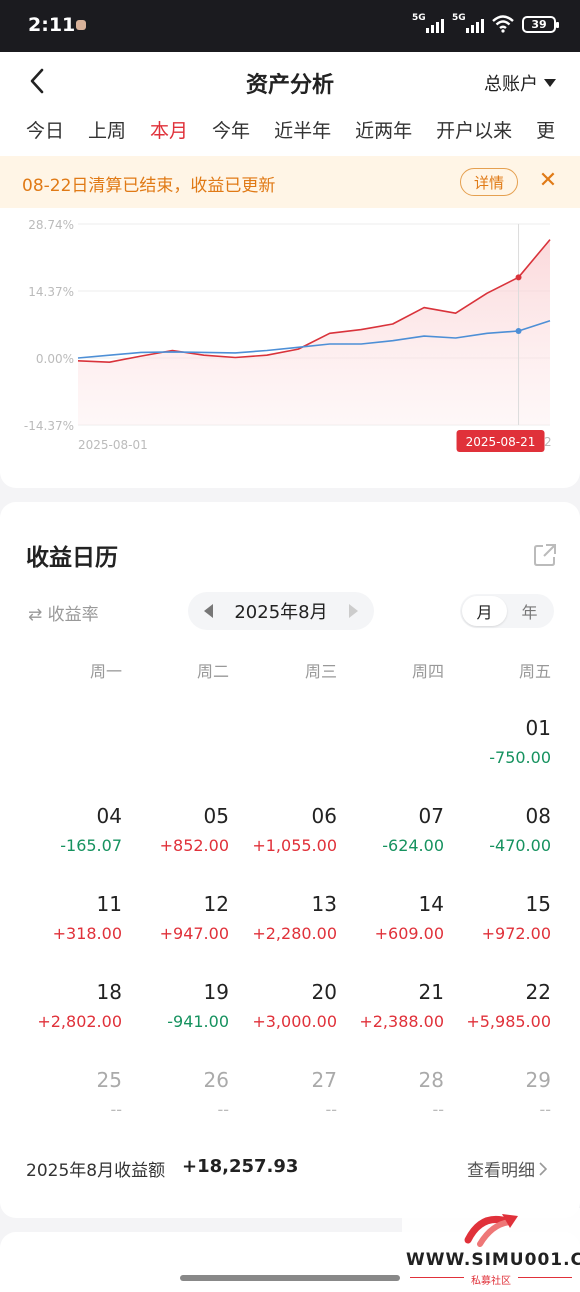  Describe the element at coordinates (520, 83) in the screenshot. I see `account-selector: 总账户` at that location.